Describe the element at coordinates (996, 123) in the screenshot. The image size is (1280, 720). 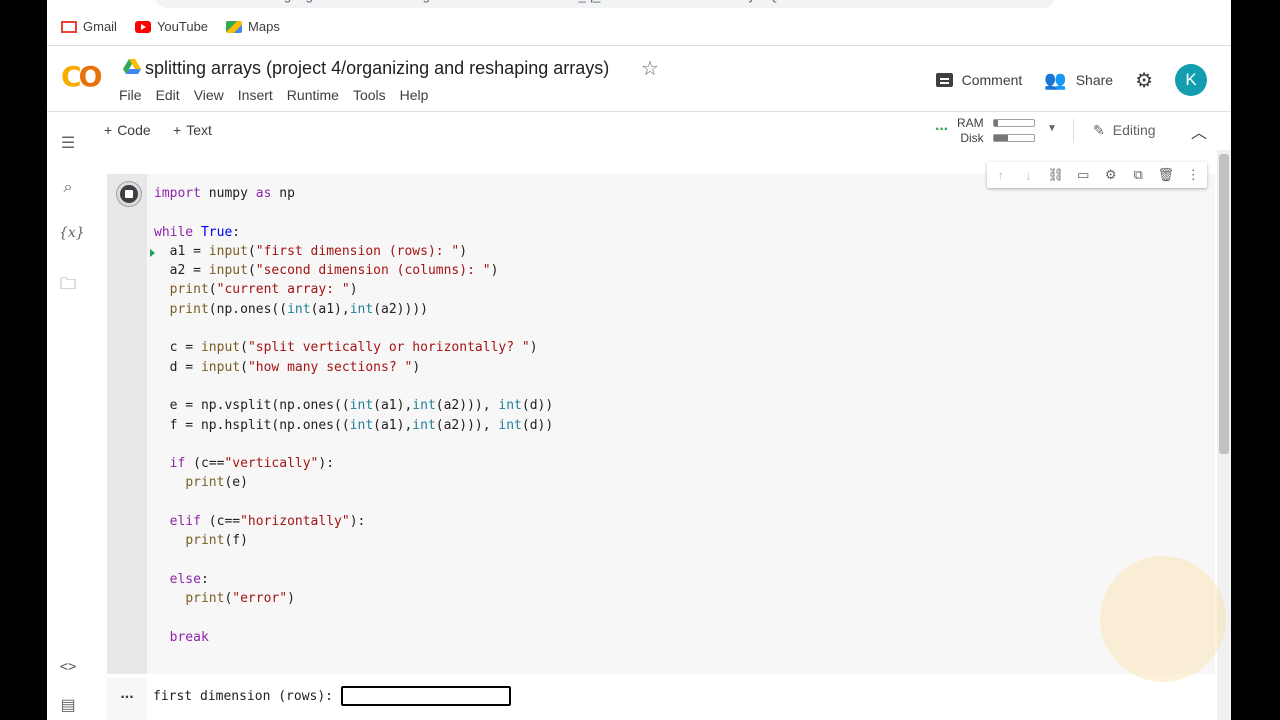
I see `ram-usage-fill` at that location.